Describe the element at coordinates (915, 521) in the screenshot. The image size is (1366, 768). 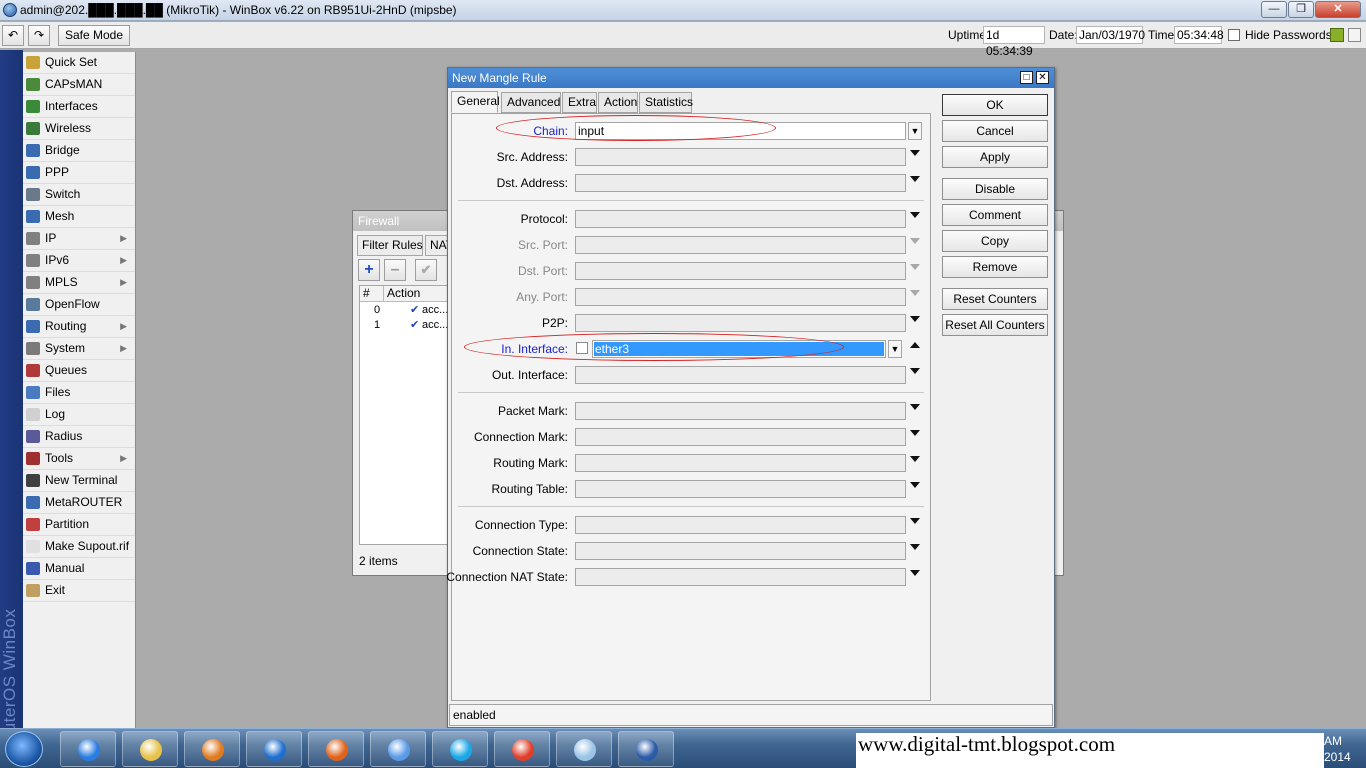
I see `connection-type-dropdown-icon` at that location.